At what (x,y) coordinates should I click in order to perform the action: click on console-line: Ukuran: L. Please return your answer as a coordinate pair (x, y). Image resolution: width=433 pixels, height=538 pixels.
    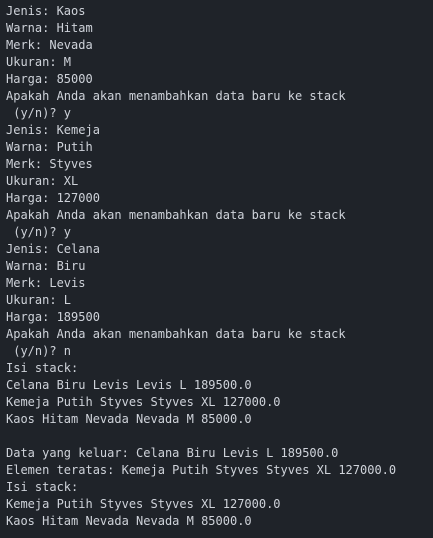
    Looking at the image, I should click on (39, 300).